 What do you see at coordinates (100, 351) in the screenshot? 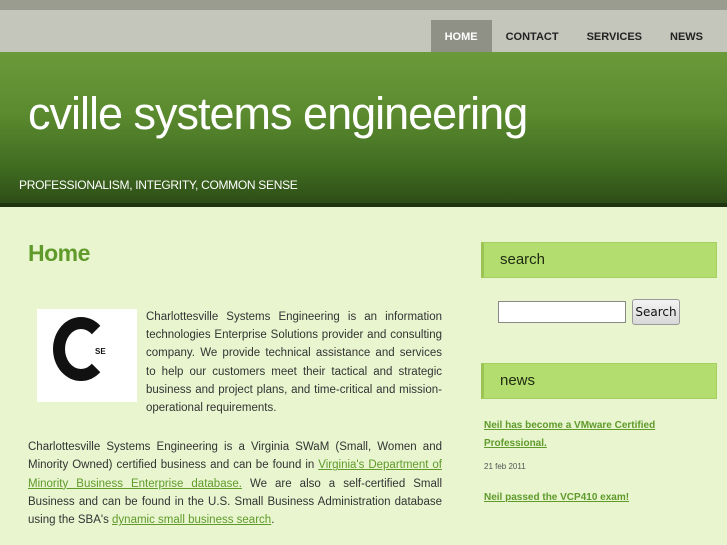
I see `logo-se-text: SE` at bounding box center [100, 351].